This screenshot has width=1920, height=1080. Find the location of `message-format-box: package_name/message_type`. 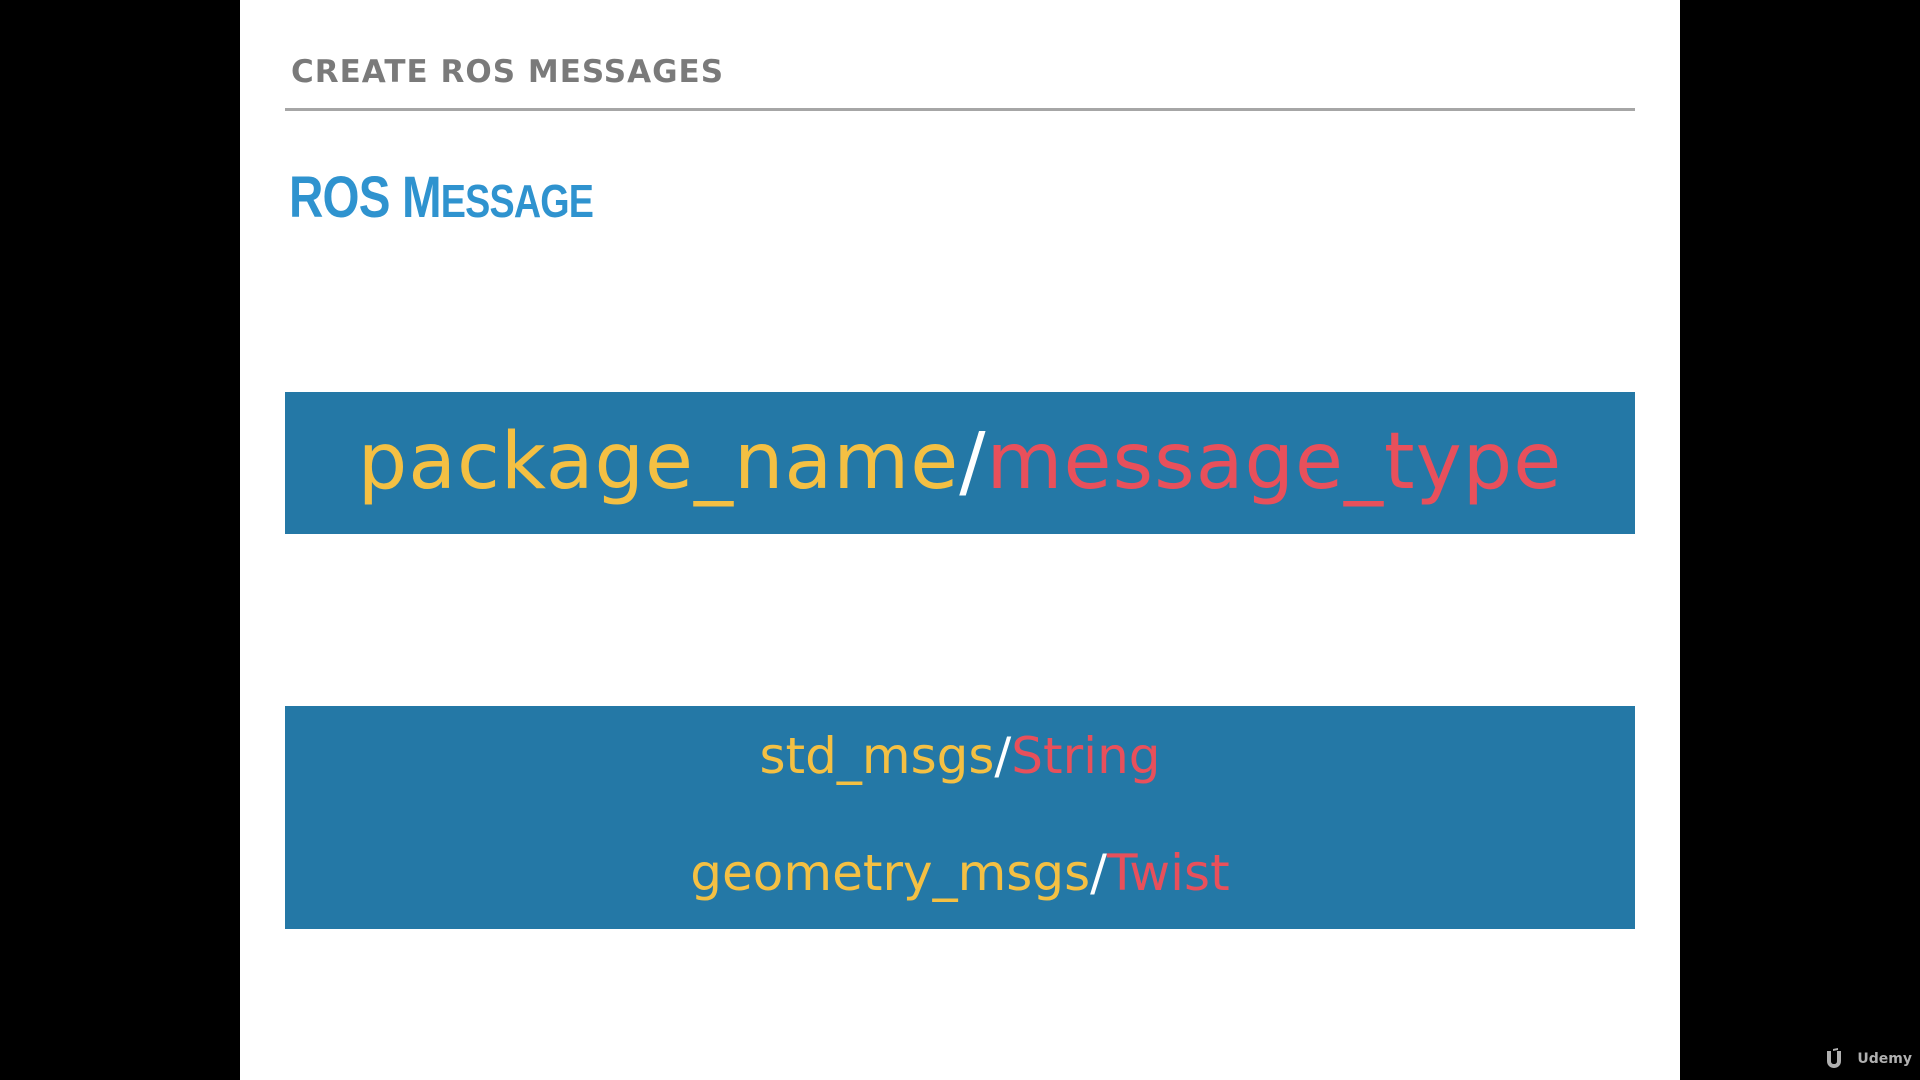

message-format-box: package_name/message_type is located at coordinates (960, 463).